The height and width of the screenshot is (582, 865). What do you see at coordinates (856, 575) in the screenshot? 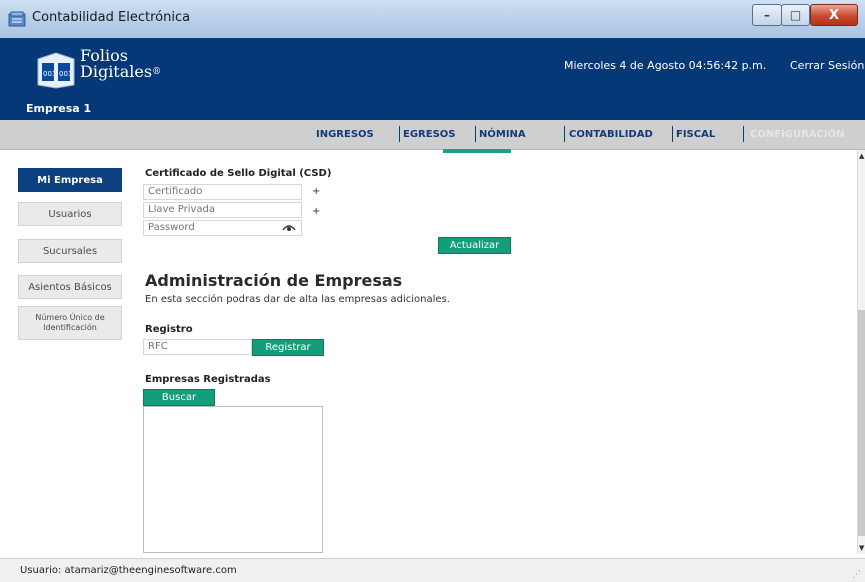
I see `resize-grip-icon: ⋰` at bounding box center [856, 575].